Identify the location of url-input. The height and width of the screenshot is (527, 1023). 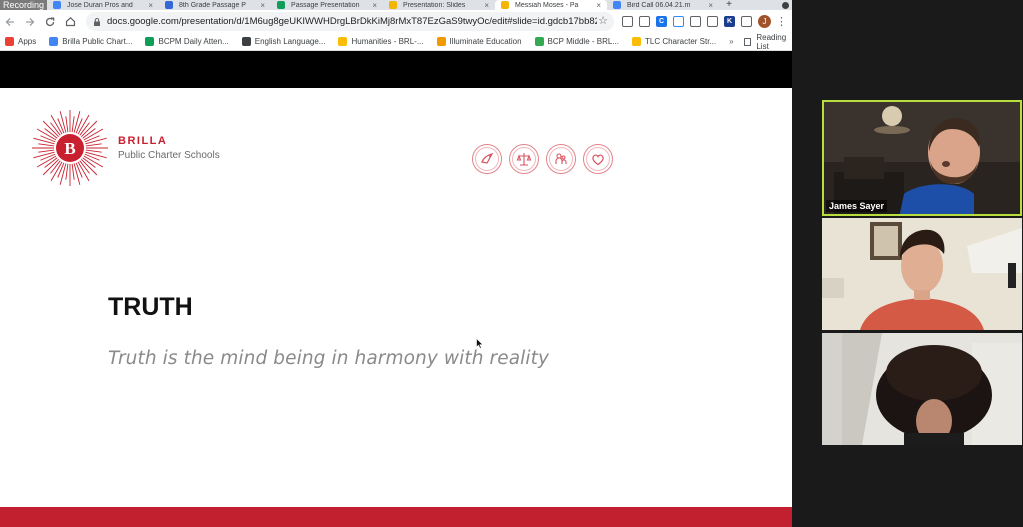
(352, 21).